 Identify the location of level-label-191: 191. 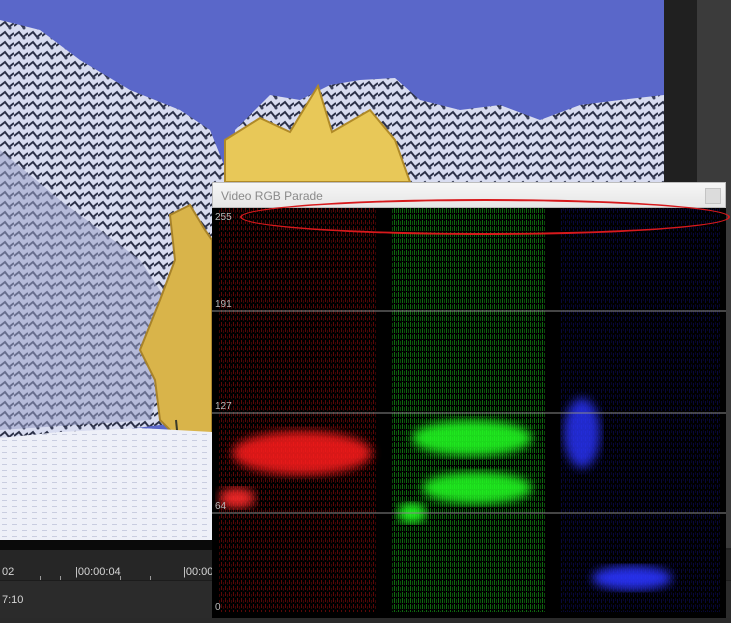
(223, 304).